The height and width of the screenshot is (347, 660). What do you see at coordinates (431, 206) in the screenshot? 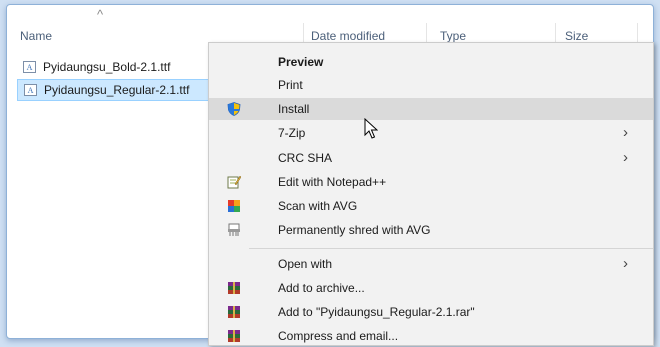
I see `menu-item-scan-avg: Scan with AVG` at bounding box center [431, 206].